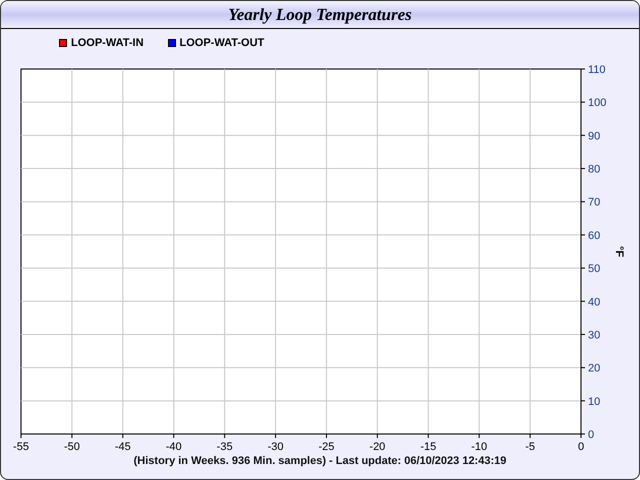 The image size is (640, 480). Describe the element at coordinates (320, 461) in the screenshot. I see `footer-text: (History in Weeks. 936 Min. samples) - Last update: 06/10/2023 12:43:19` at that location.